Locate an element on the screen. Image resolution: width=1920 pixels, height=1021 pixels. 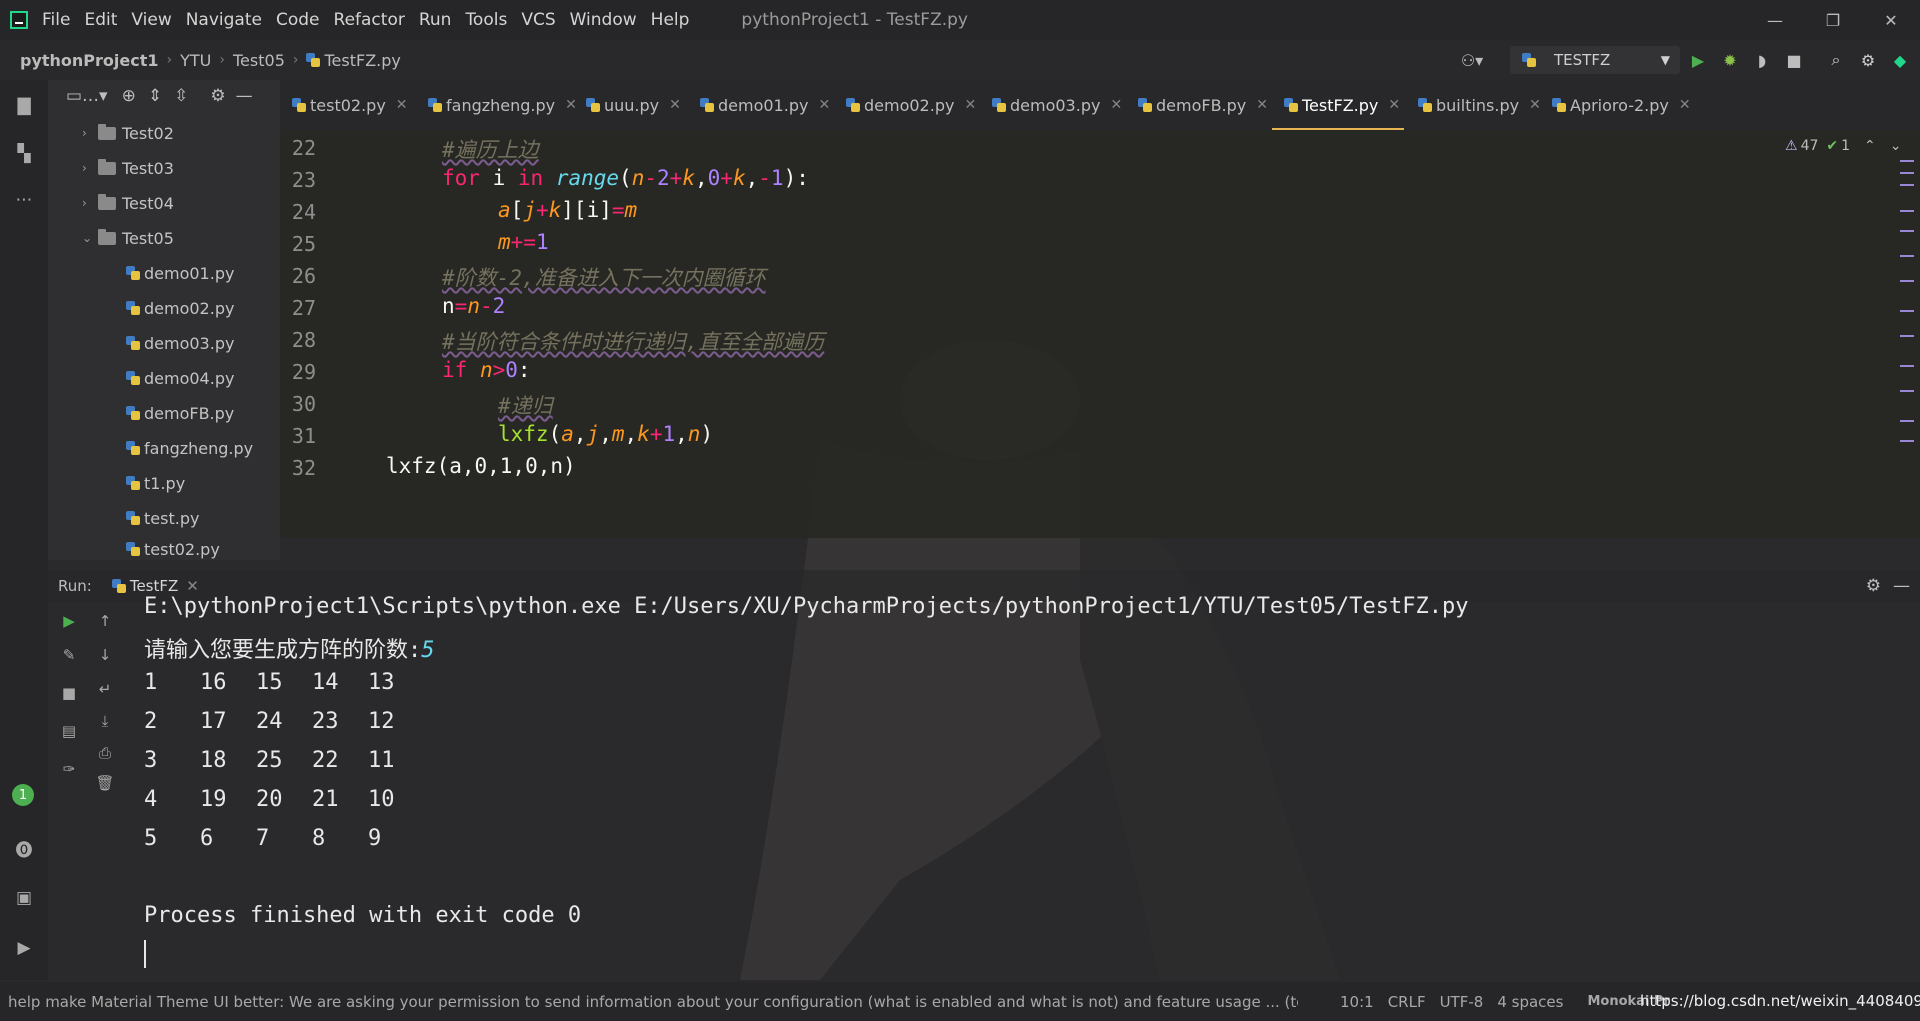
plugin-icon: ◆ is located at coordinates (1900, 60).